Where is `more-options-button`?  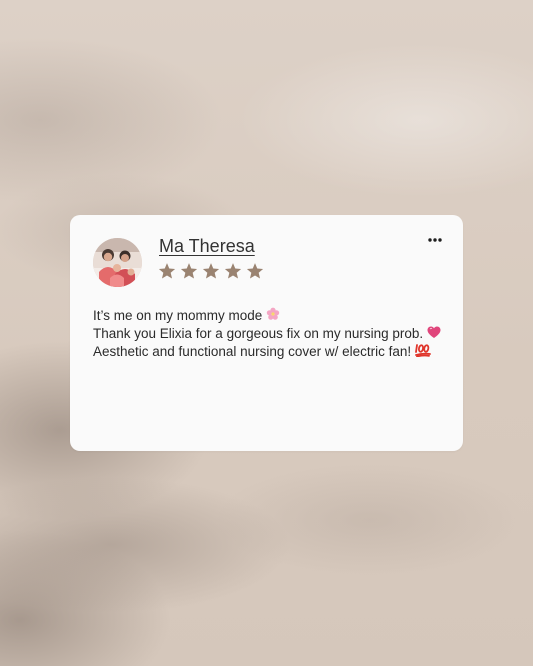 more-options-button is located at coordinates (435, 240).